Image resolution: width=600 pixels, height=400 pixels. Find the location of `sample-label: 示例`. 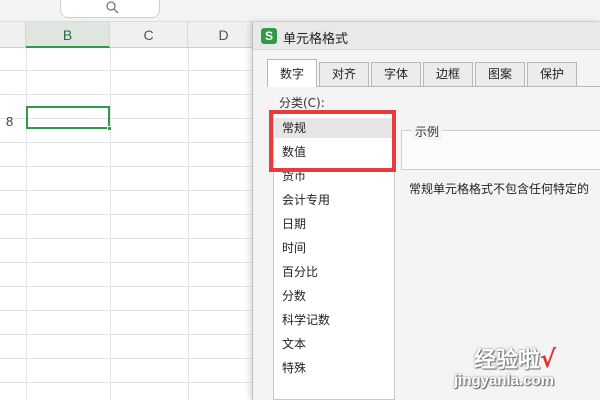

sample-label: 示例 is located at coordinates (427, 131).